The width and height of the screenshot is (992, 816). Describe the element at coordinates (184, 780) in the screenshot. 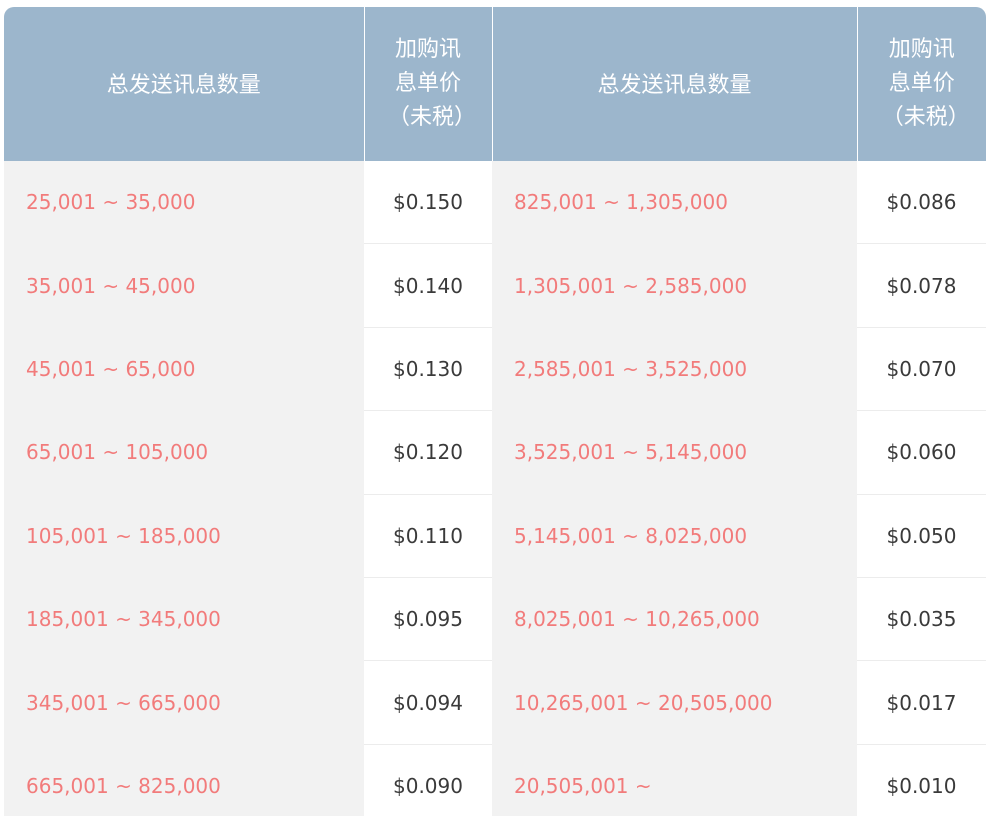

I see `left-range-cell: 665,001 ~ 825,000` at that location.